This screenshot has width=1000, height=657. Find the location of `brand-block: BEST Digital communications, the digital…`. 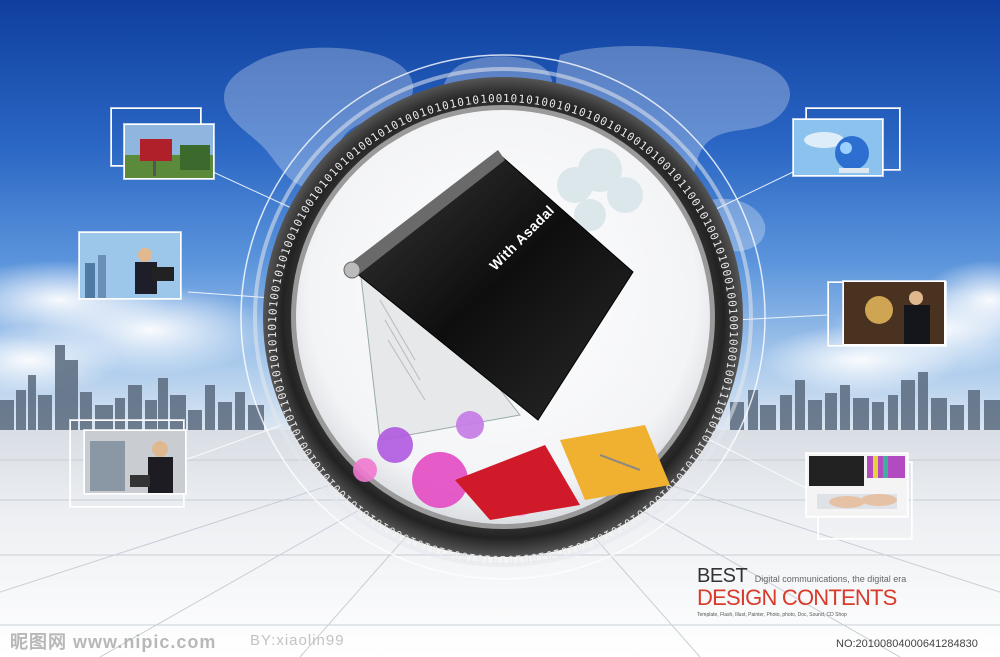

brand-block: BEST Digital communications, the digital… is located at coordinates (847, 591).